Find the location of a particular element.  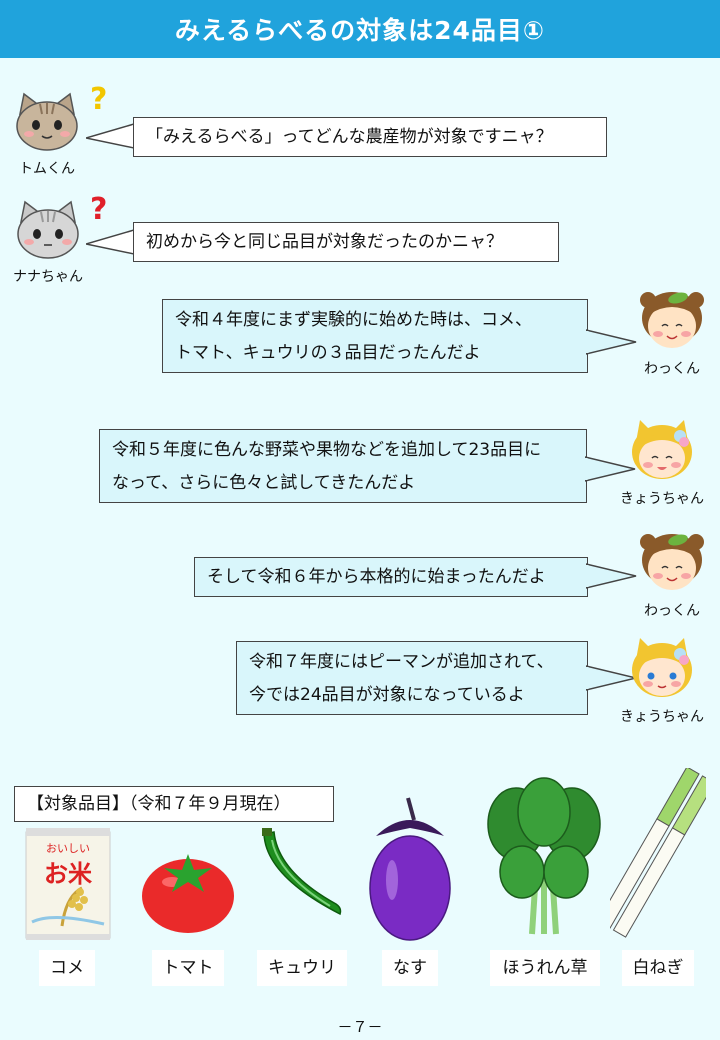

speech-bubble-nana: 初めから今と同じ品目が対象だったのかニャ？ is located at coordinates (346, 242).